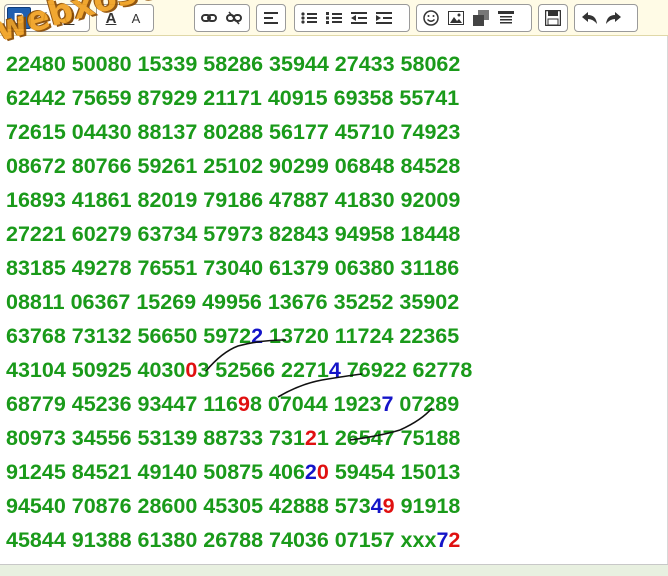 This screenshot has height=576, width=668. I want to click on save-icon, so click(553, 18).